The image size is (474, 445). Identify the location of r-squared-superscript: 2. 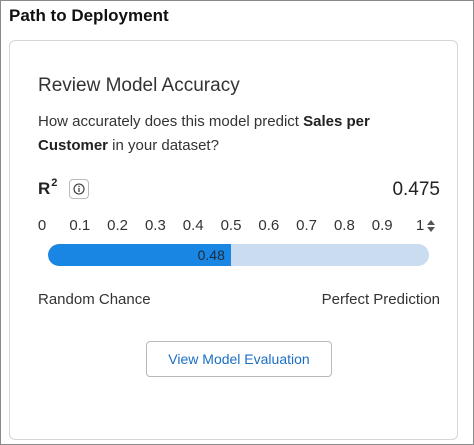
(54, 183).